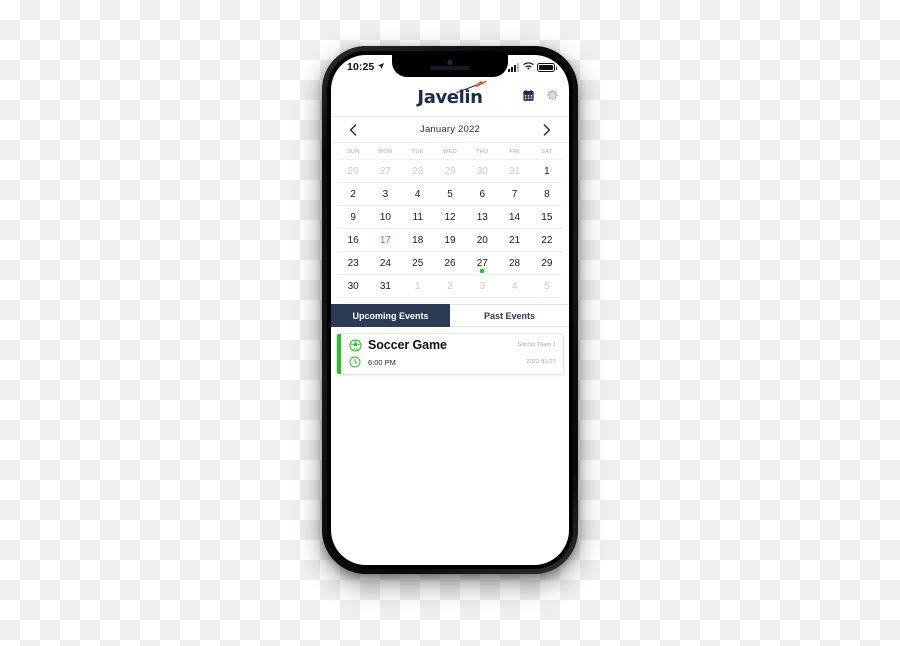 This screenshot has height=646, width=900. I want to click on tab-upcoming-events: Upcoming Events, so click(390, 315).